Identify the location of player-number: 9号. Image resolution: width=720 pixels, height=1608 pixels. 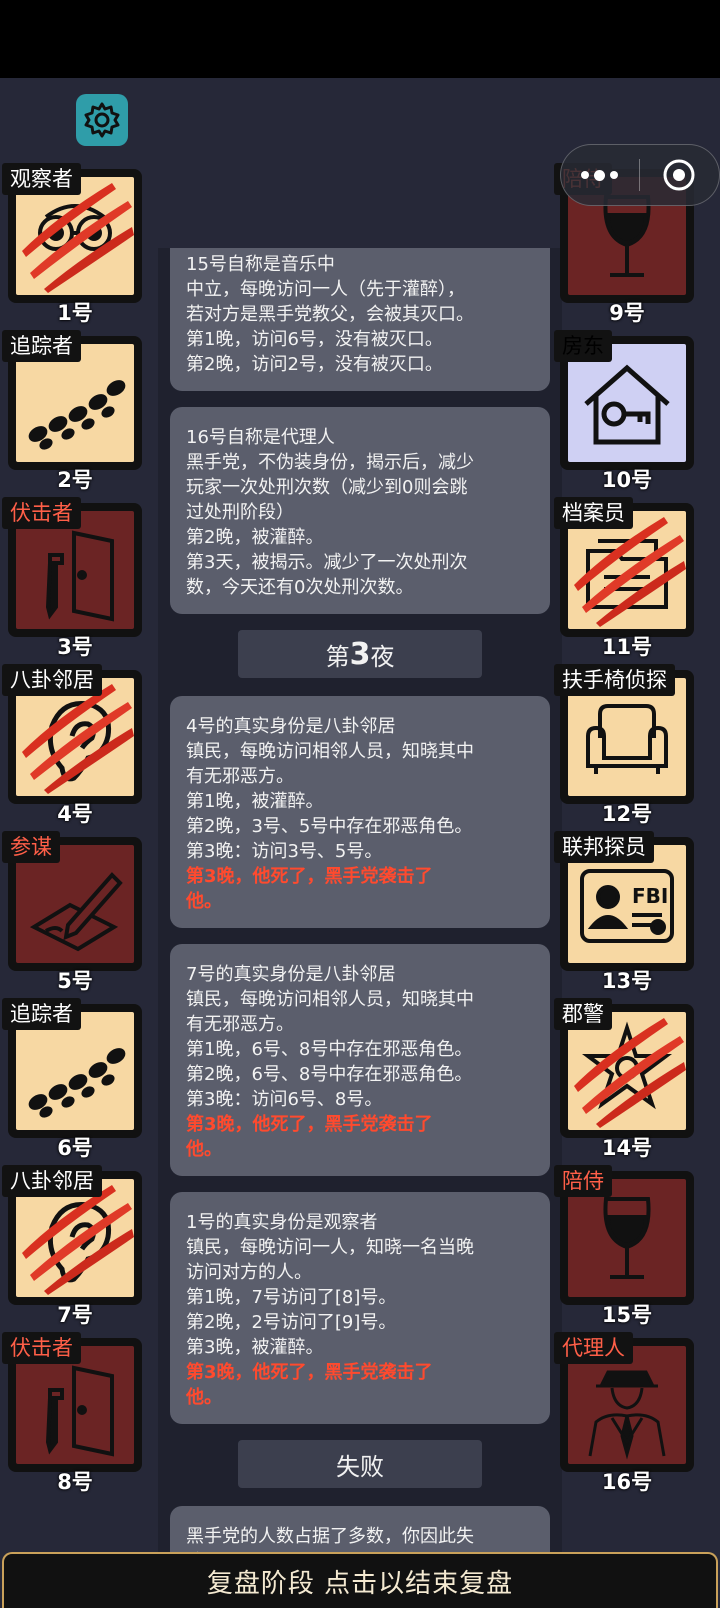
(627, 313).